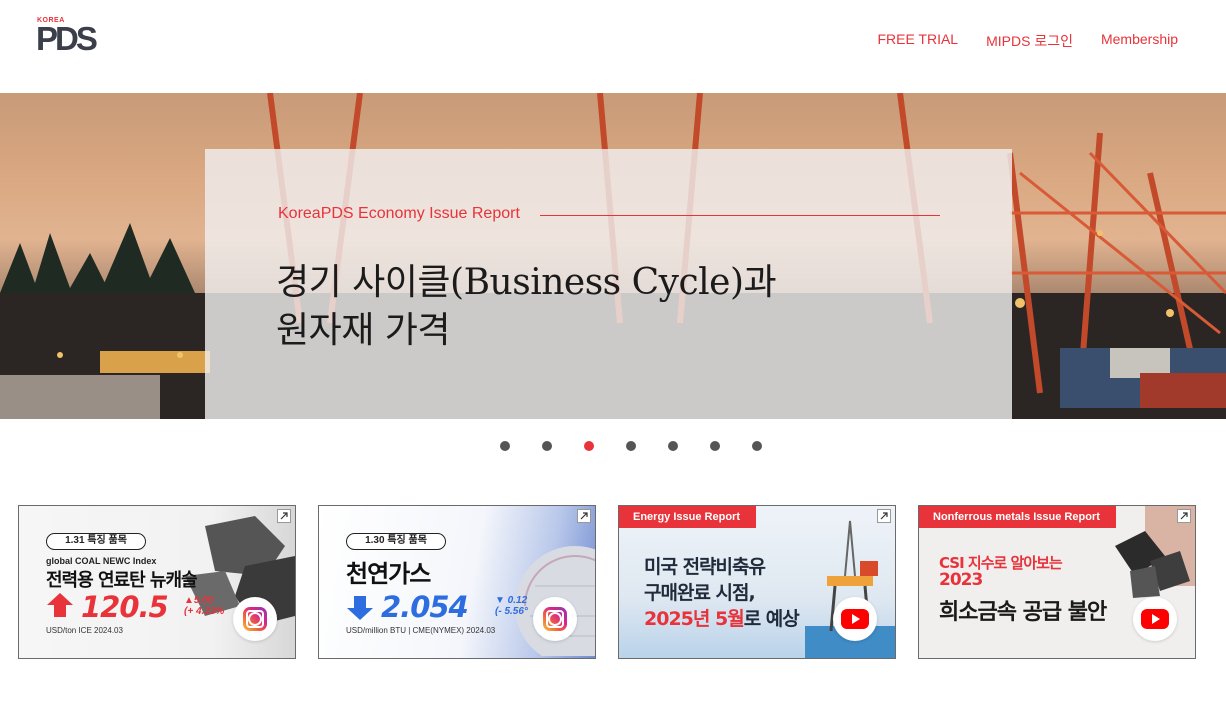  I want to click on price-value: 120.5, so click(125, 607).